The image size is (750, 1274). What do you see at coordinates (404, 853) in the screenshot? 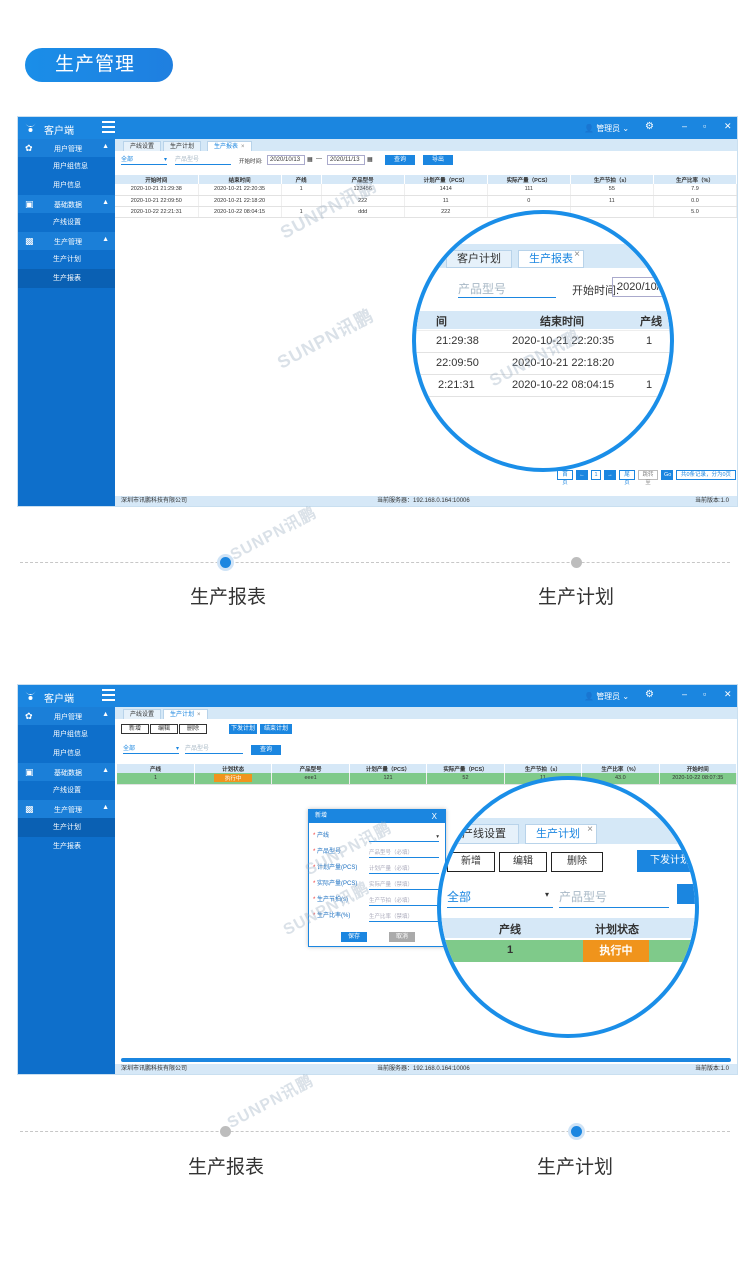
I see `model-field: 产品型号（必填）` at bounding box center [404, 853].